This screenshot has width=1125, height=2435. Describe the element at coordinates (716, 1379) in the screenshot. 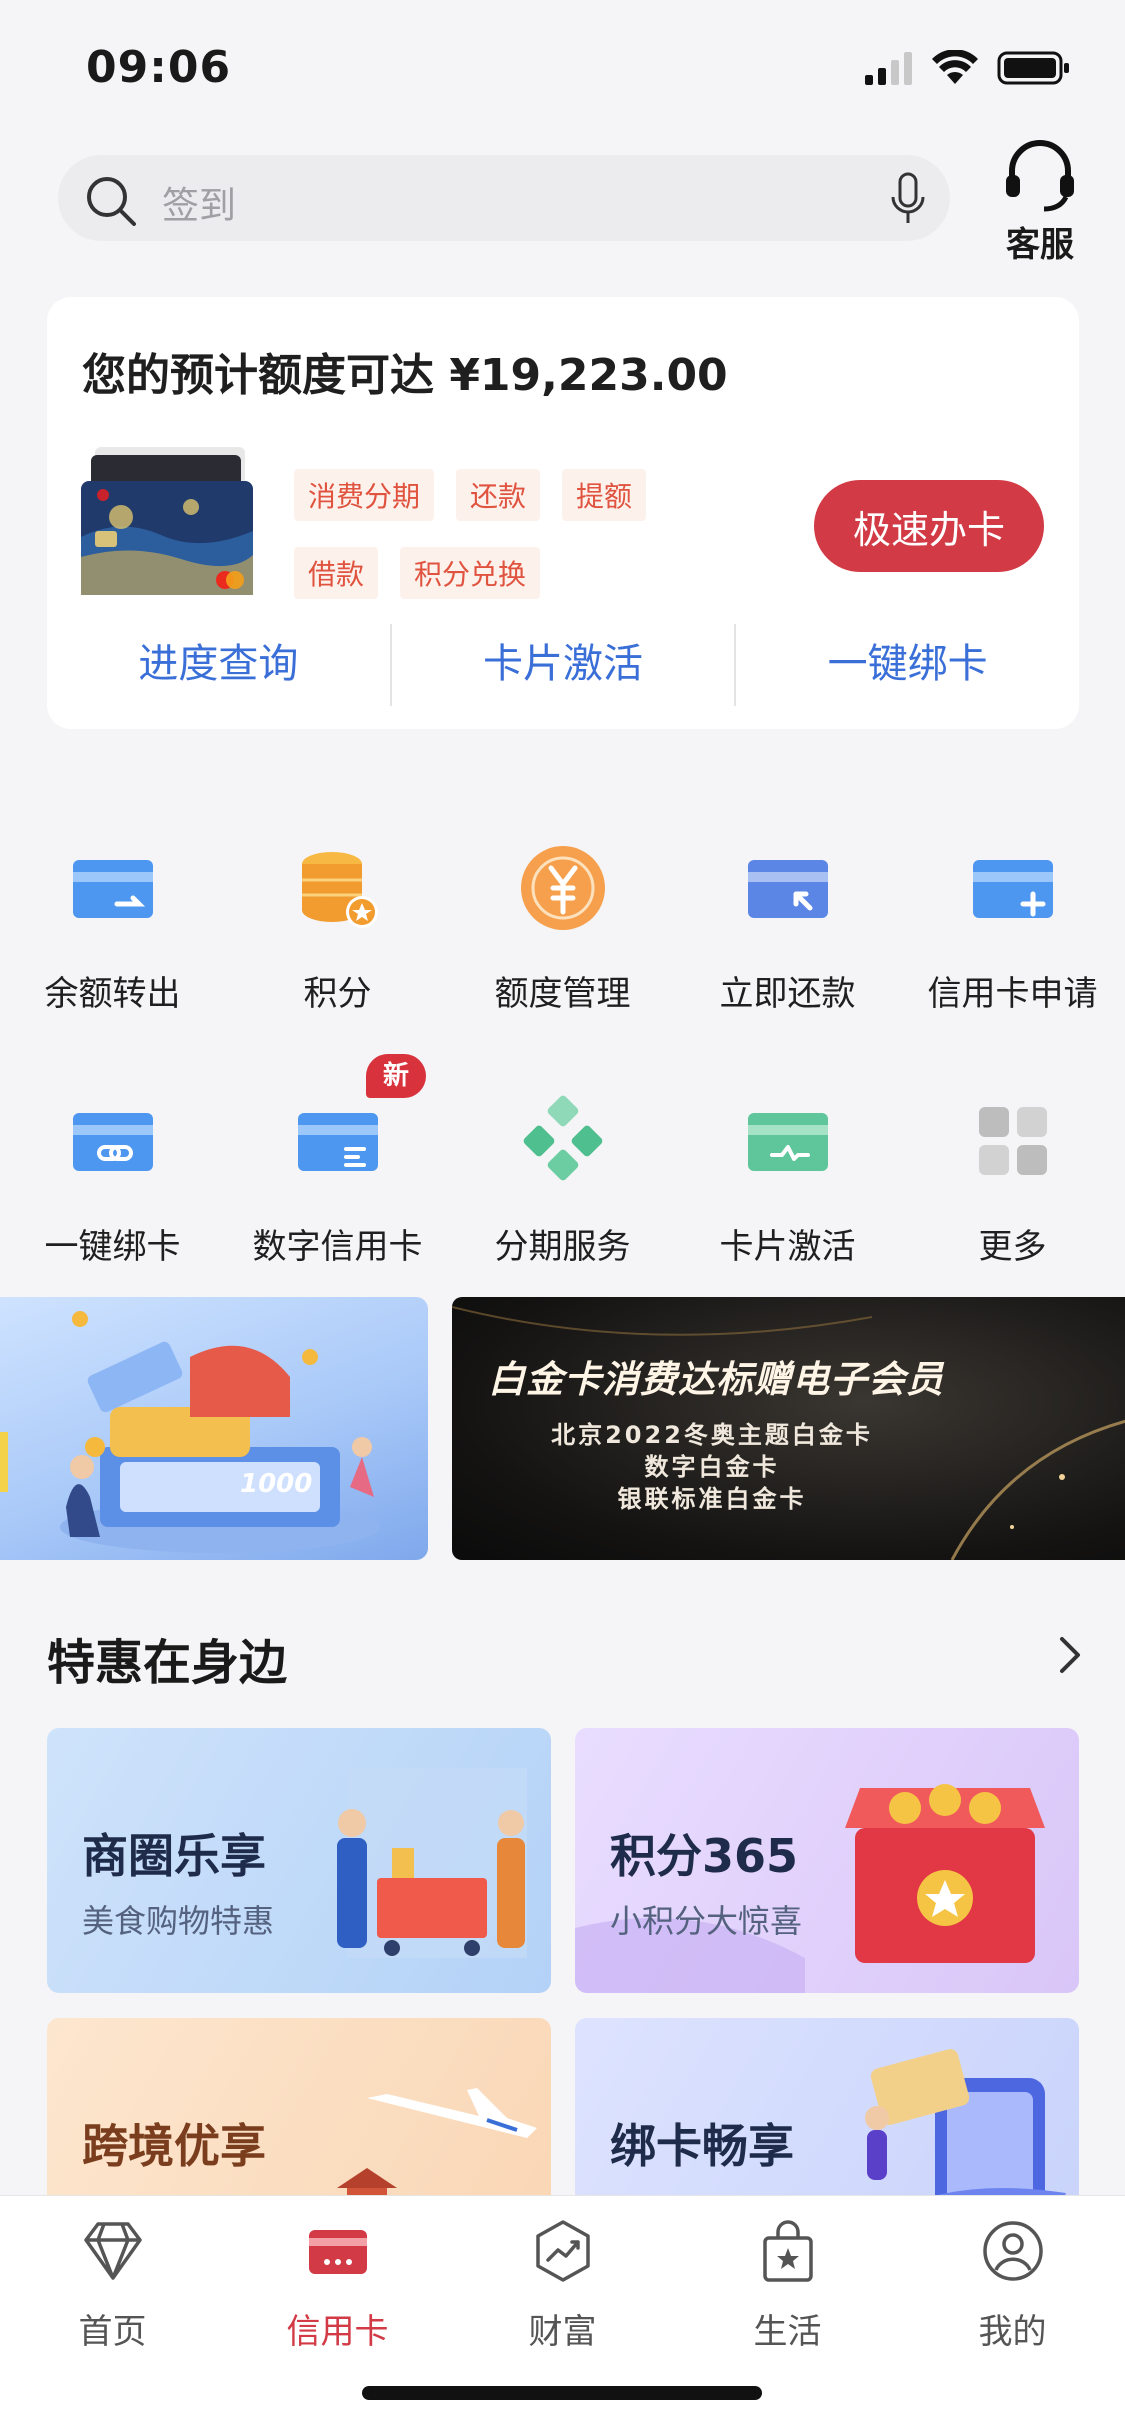

I see `banner-title: 白金卡消费达标赠电子会员` at that location.